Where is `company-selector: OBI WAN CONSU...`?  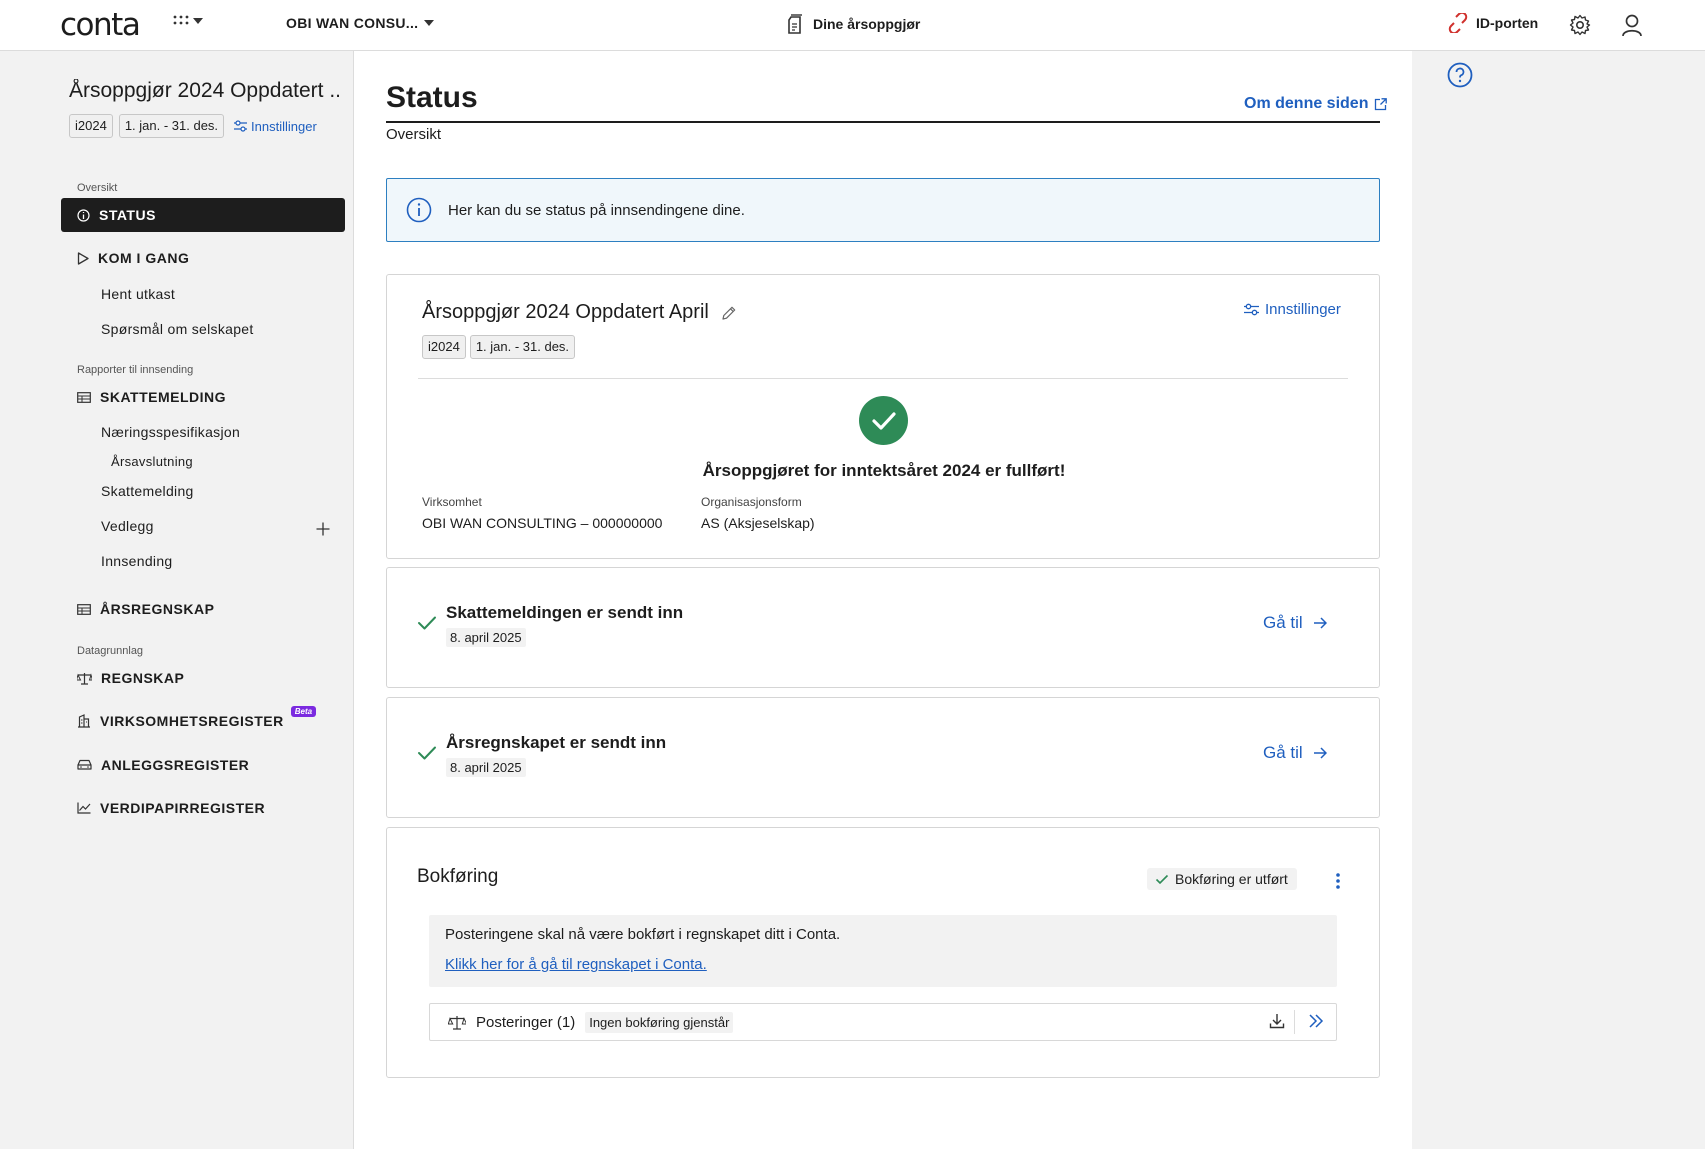 company-selector: OBI WAN CONSU... is located at coordinates (360, 23).